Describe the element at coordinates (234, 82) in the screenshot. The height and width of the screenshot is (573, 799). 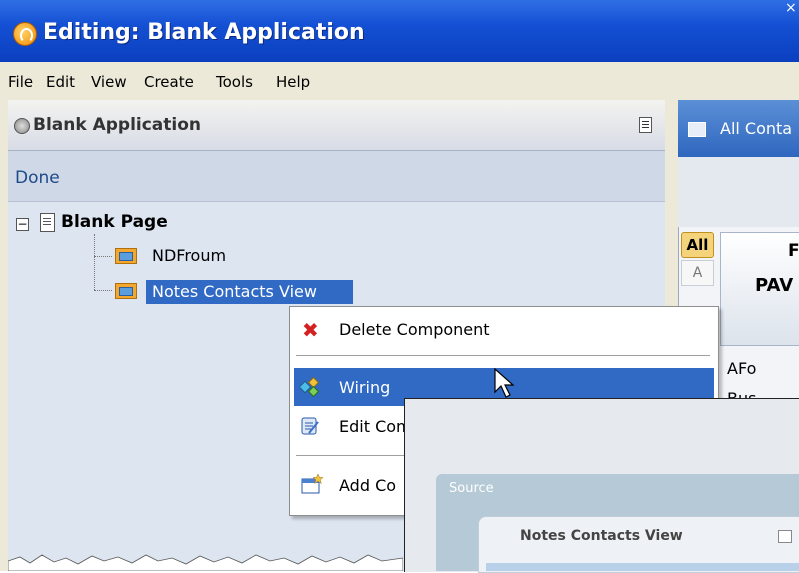
I see `menu-tools: Tools` at that location.